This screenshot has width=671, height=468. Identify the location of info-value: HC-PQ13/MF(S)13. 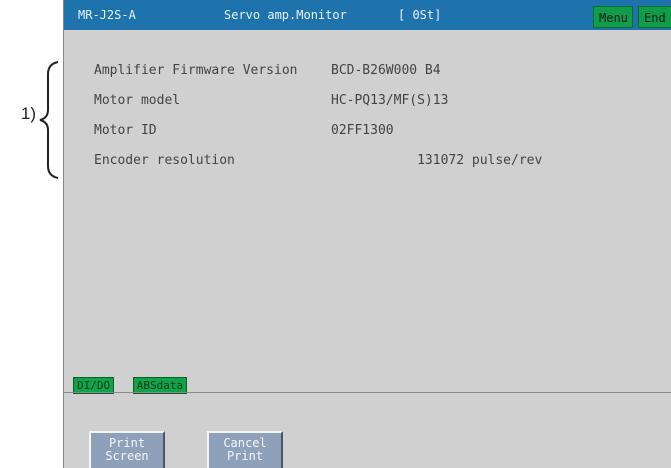
(390, 100).